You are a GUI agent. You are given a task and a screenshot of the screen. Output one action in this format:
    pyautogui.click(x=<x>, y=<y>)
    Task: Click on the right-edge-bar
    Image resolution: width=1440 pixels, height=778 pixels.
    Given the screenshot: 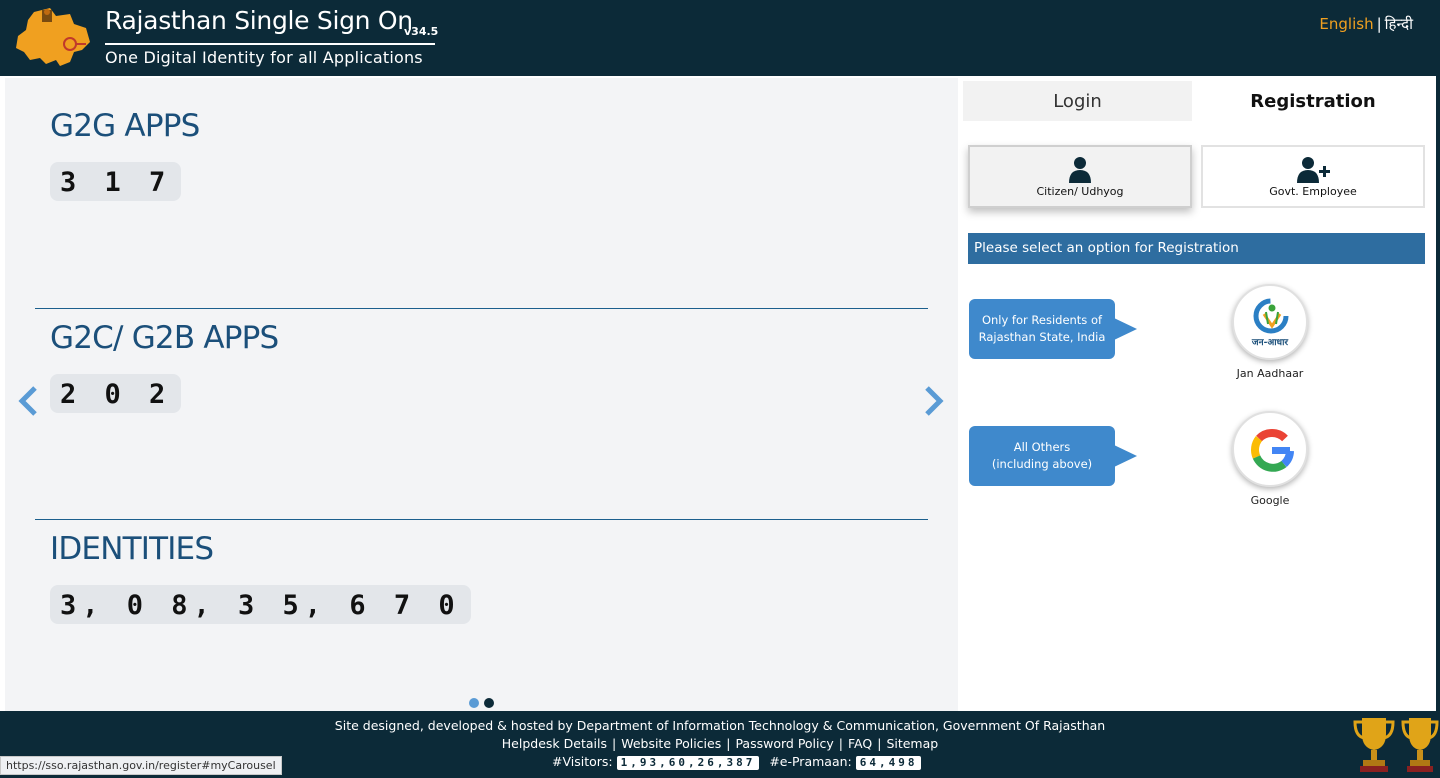 What is the action you would take?
    pyautogui.click(x=1438, y=389)
    